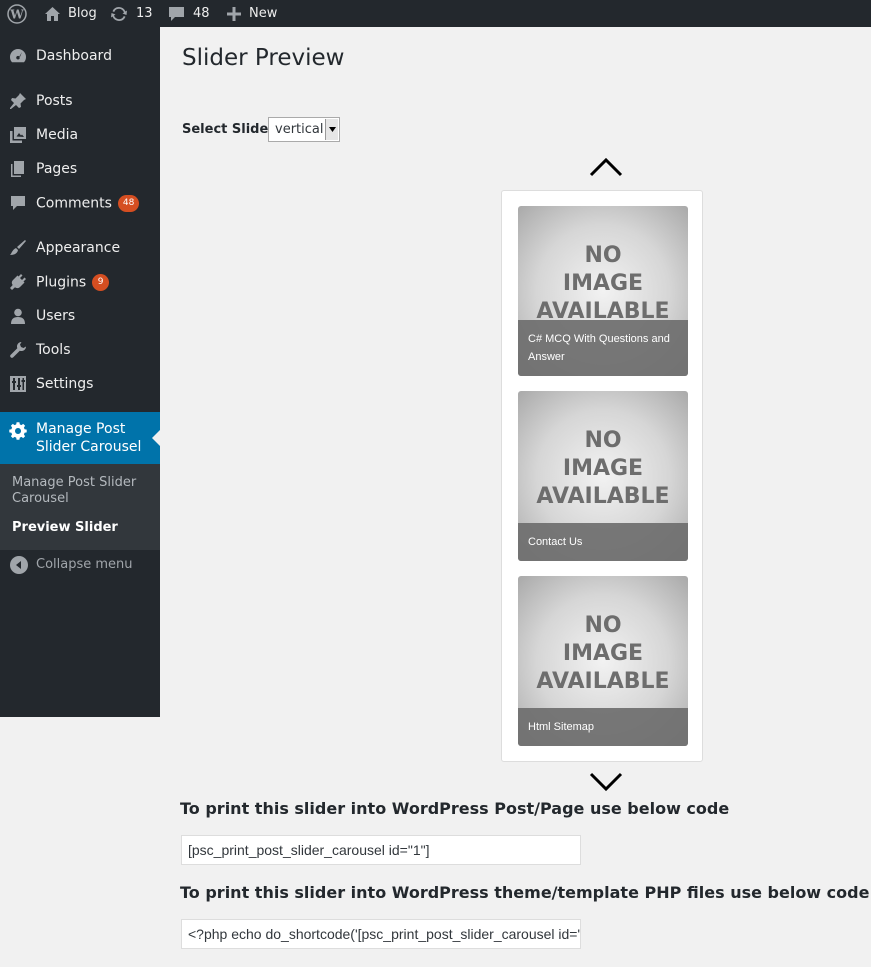 The image size is (871, 967). What do you see at coordinates (52, 14) in the screenshot?
I see `home-icon` at bounding box center [52, 14].